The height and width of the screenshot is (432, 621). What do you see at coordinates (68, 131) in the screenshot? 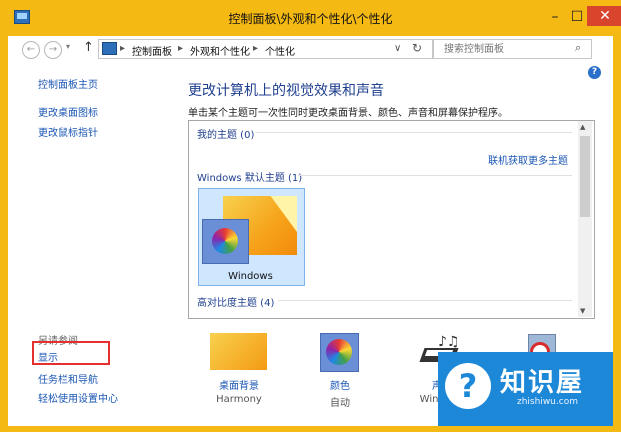
I see `sidebar-link-mouse-pointers: 更改鼠标指针` at bounding box center [68, 131].